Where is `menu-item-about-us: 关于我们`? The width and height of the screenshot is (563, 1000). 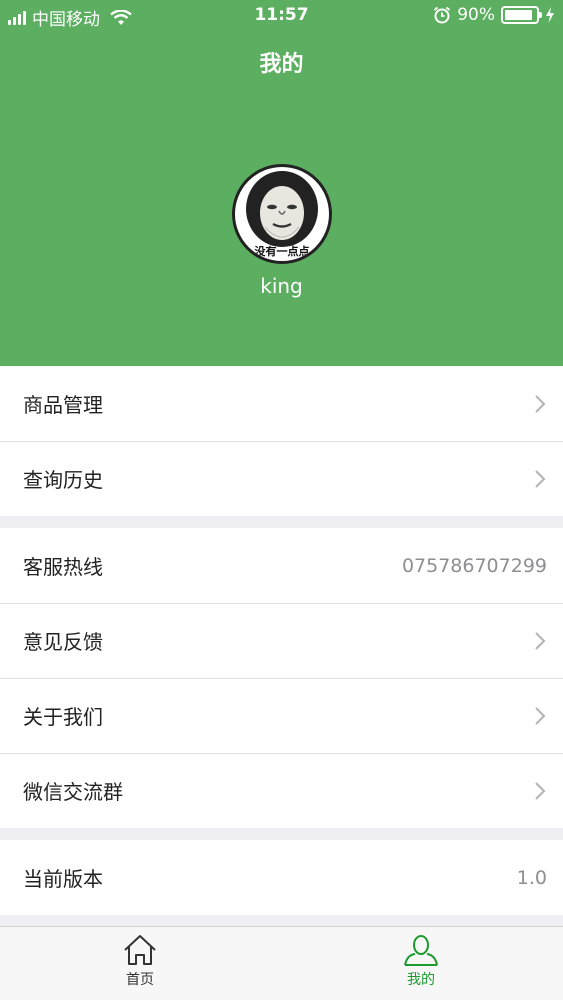
menu-item-about-us: 关于我们 is located at coordinates (281, 715).